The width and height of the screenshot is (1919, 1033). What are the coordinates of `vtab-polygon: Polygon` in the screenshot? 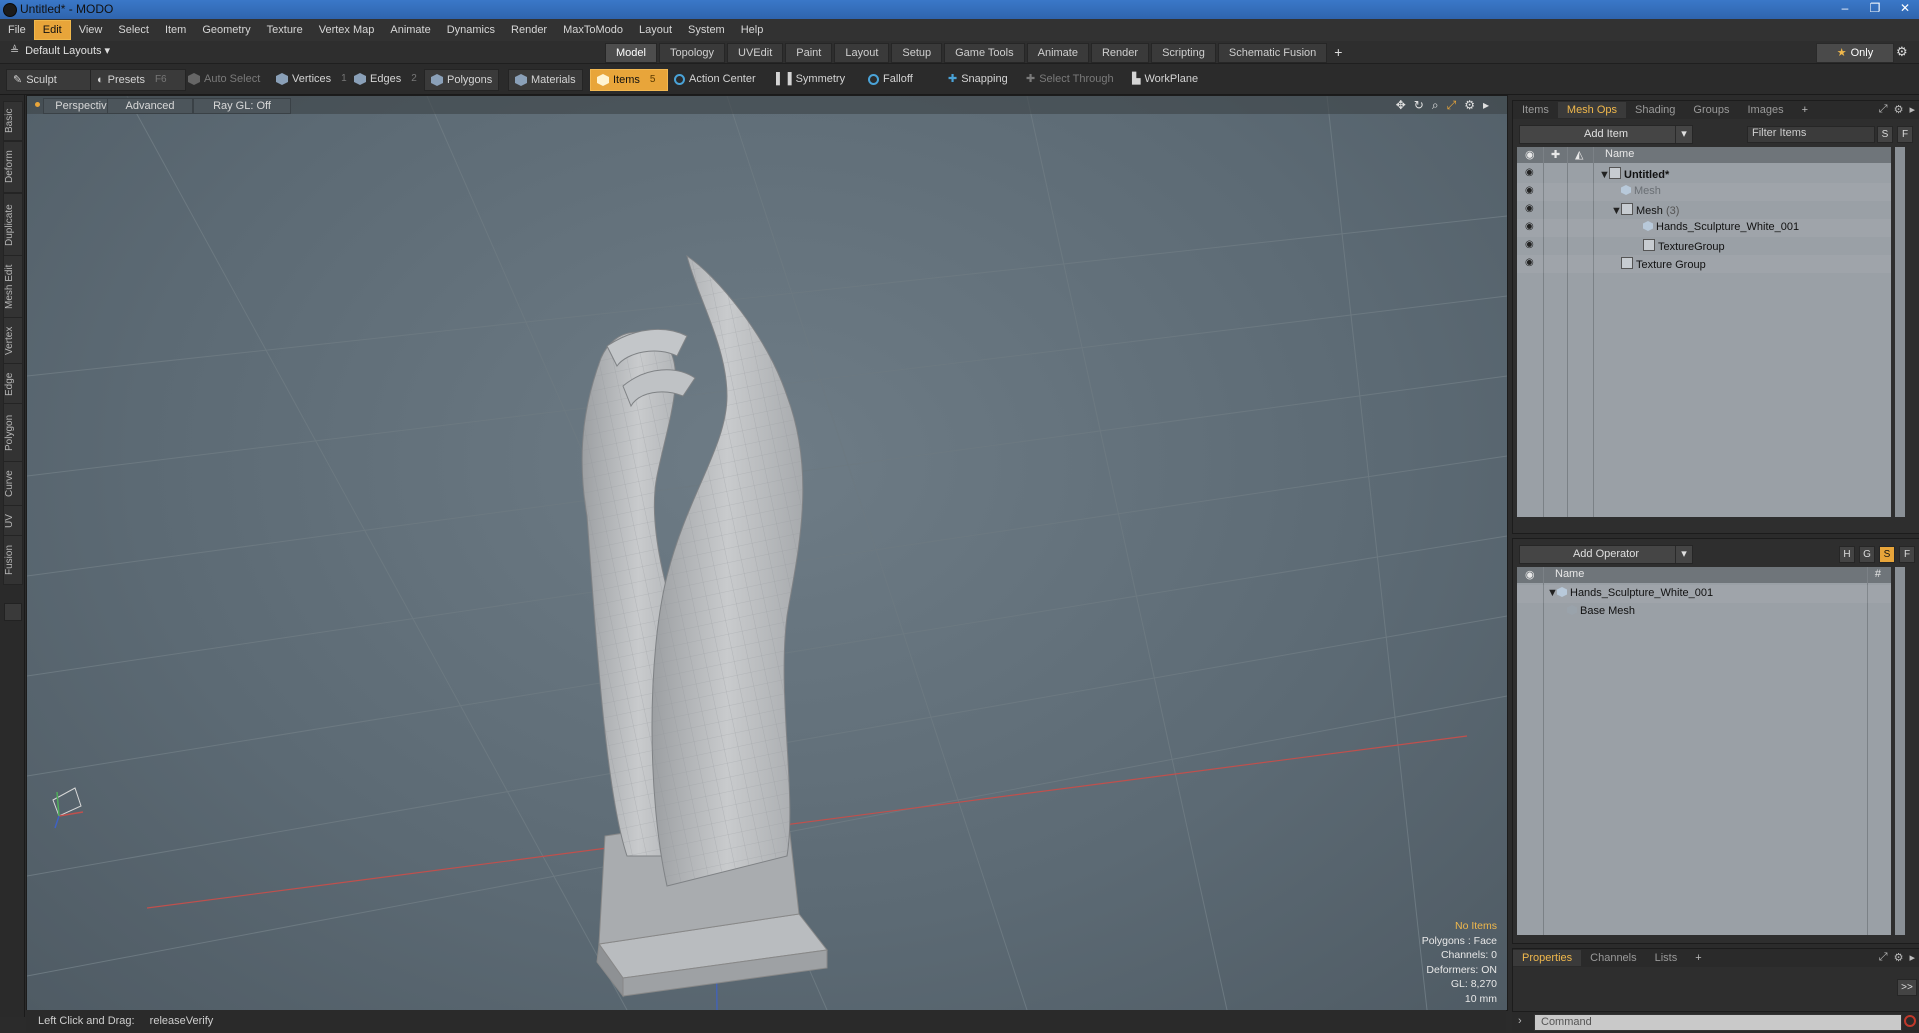 It's located at (13, 433).